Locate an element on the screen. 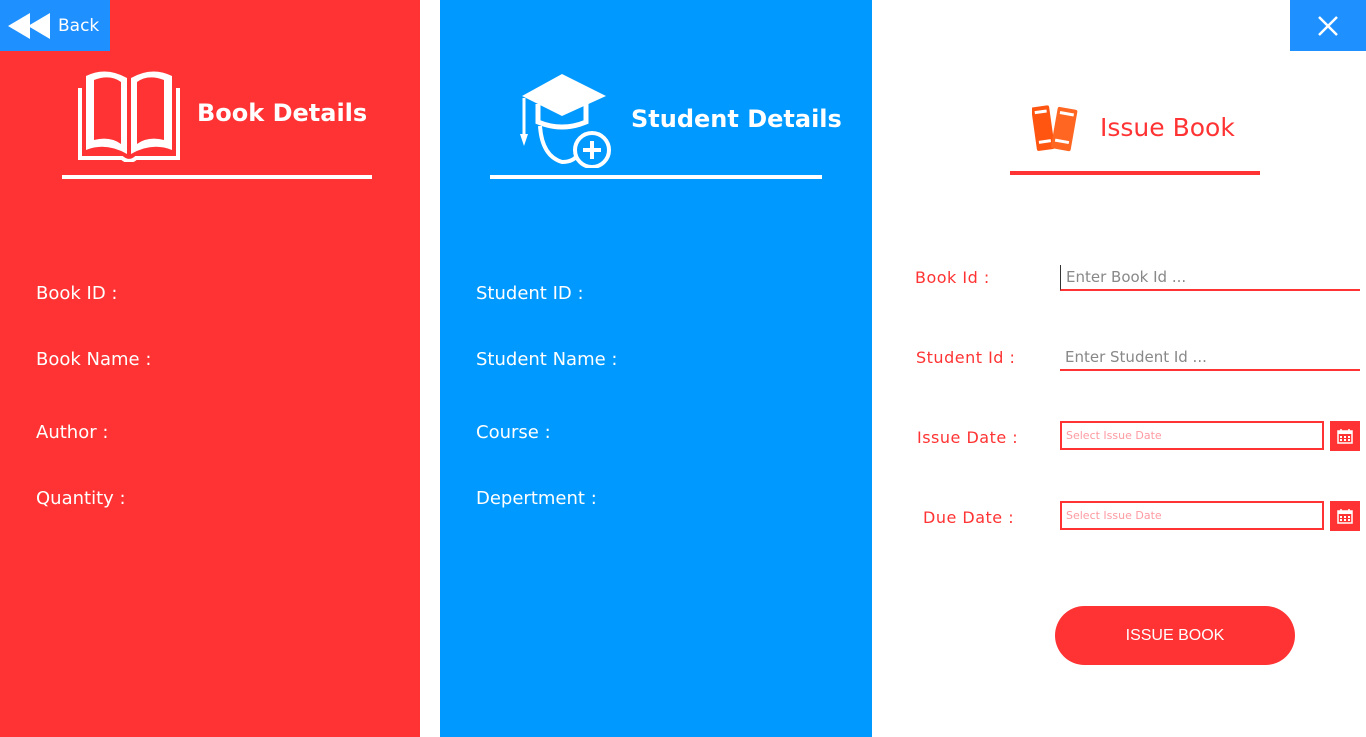 The height and width of the screenshot is (737, 1366). student-details-underline is located at coordinates (656, 177).